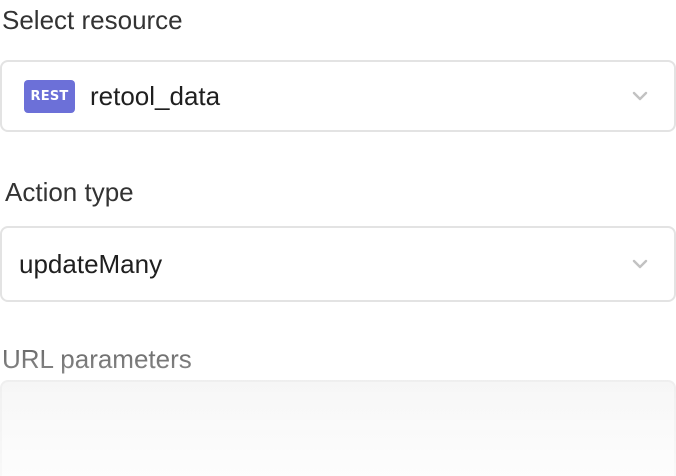  Describe the element at coordinates (97, 359) in the screenshot. I see `url-parameters-label: URL parameters` at that location.